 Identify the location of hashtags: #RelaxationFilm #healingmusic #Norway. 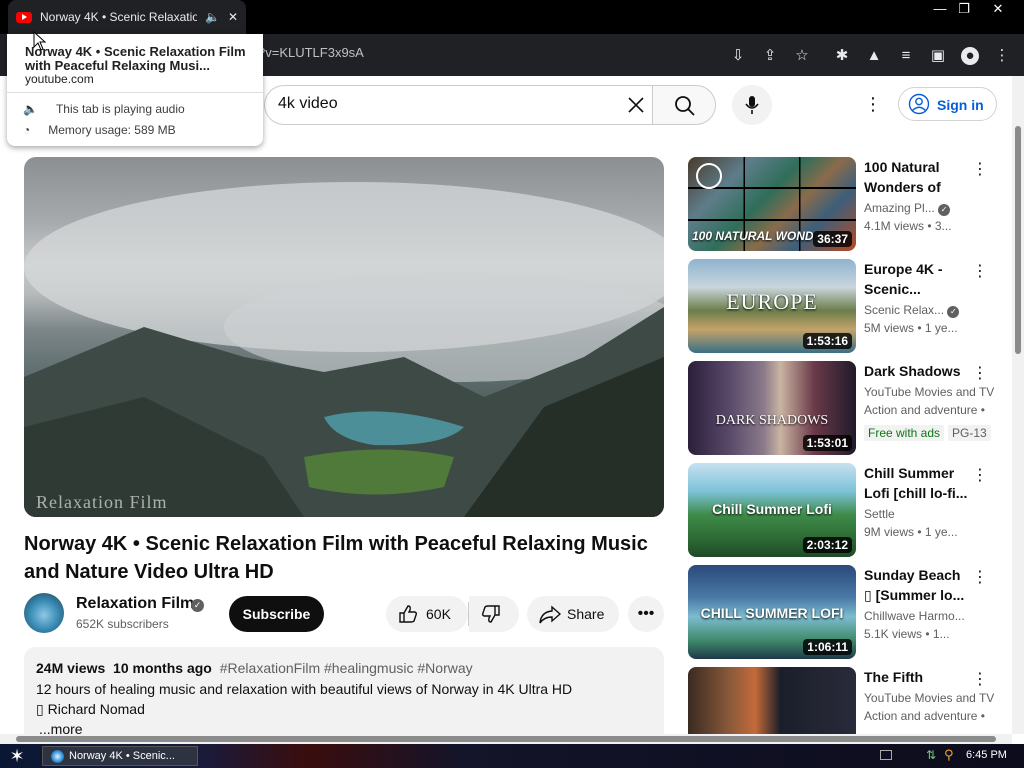
(346, 668).